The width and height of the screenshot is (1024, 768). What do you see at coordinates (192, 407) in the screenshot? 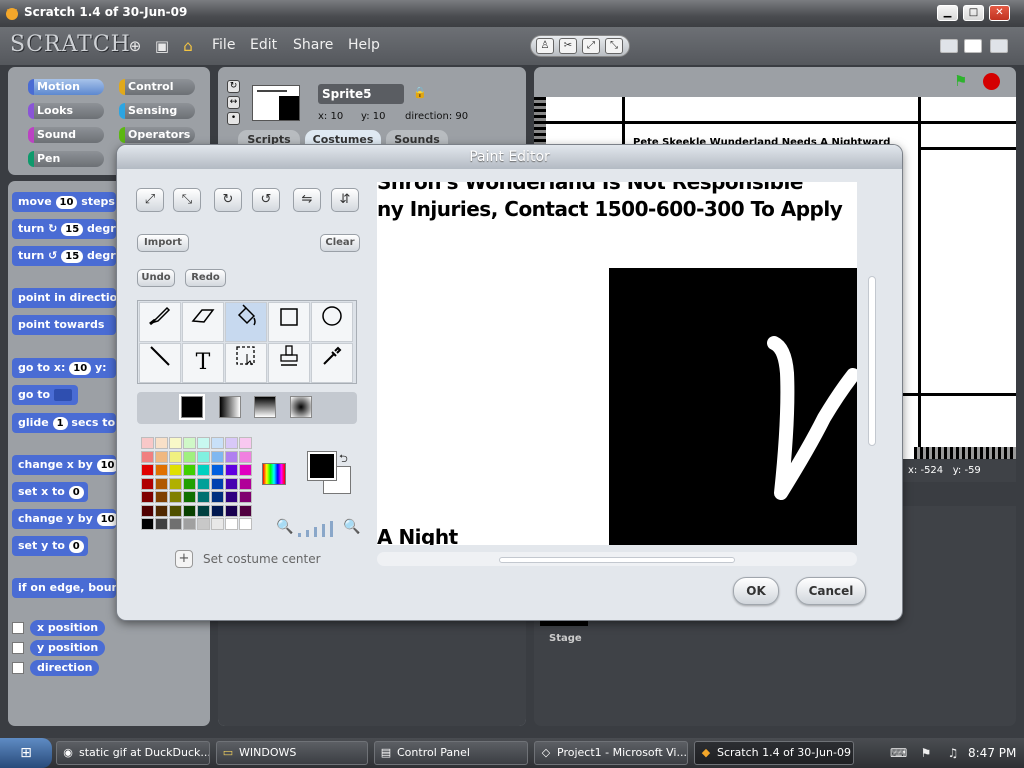
I see `fill-solid-option` at bounding box center [192, 407].